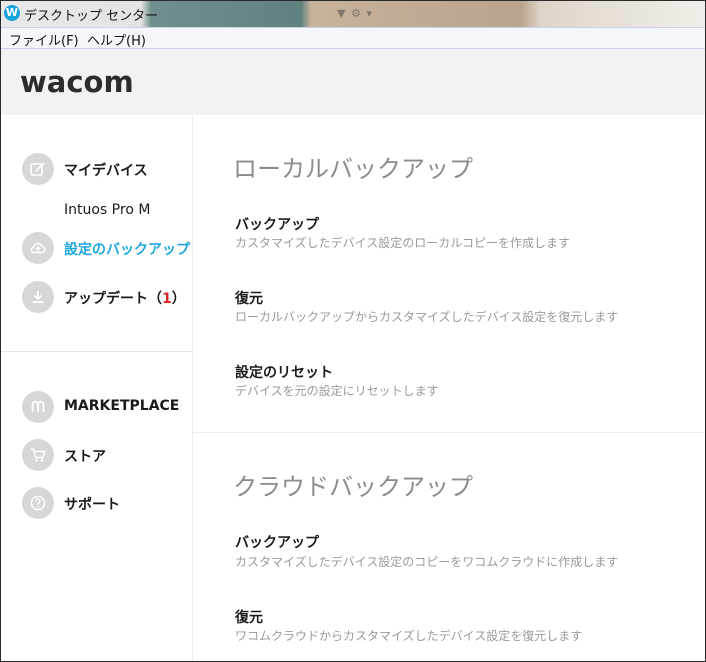  I want to click on sidebar-item-backup: 設定のバックアップ, so click(96, 252).